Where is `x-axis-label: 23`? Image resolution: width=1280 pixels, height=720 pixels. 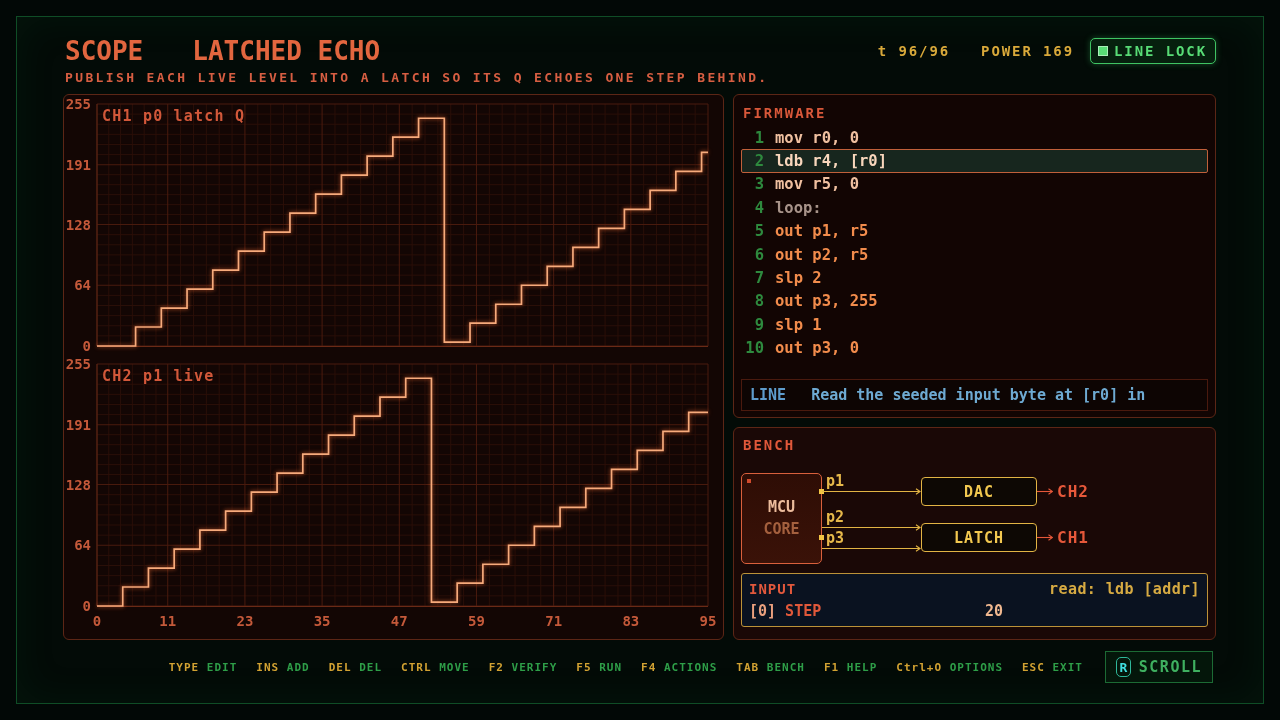 x-axis-label: 23 is located at coordinates (245, 621).